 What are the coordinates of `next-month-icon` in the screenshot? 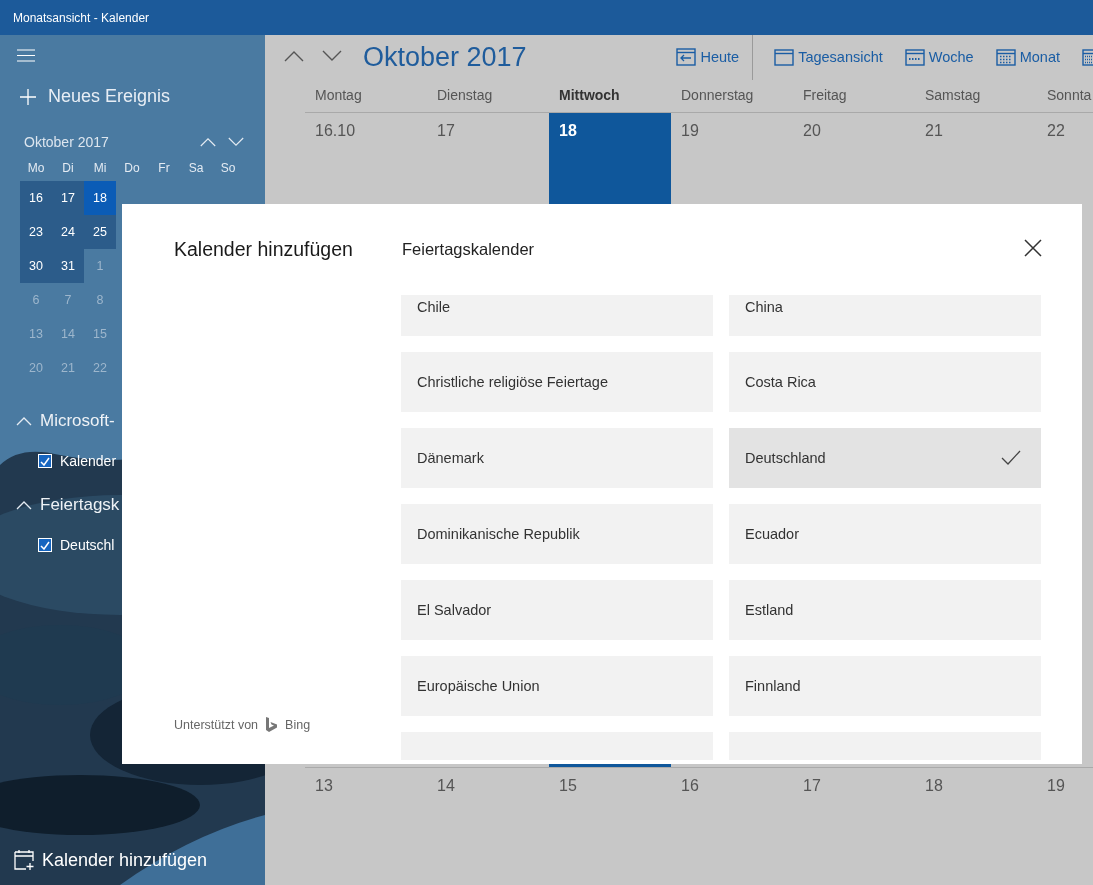 It's located at (236, 142).